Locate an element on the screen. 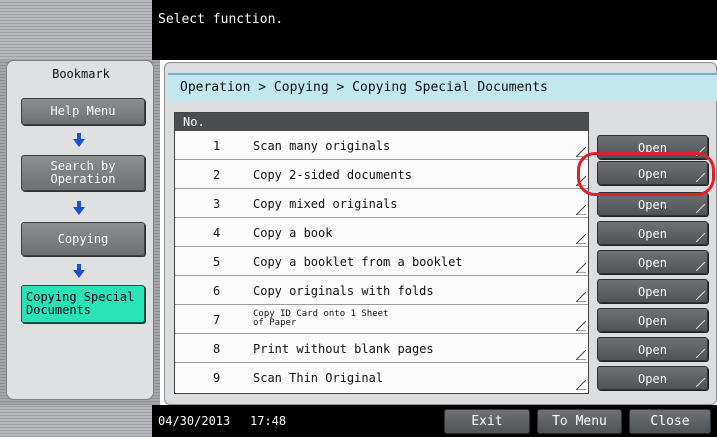 The width and height of the screenshot is (717, 437). bookmark-search-by-operation-button: Search by Operation is located at coordinates (83, 173).